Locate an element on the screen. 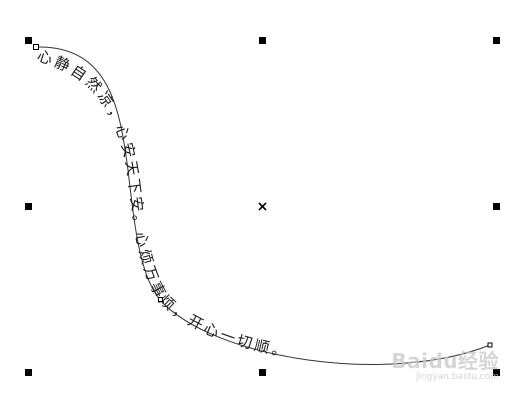  start-node is located at coordinates (36, 47).